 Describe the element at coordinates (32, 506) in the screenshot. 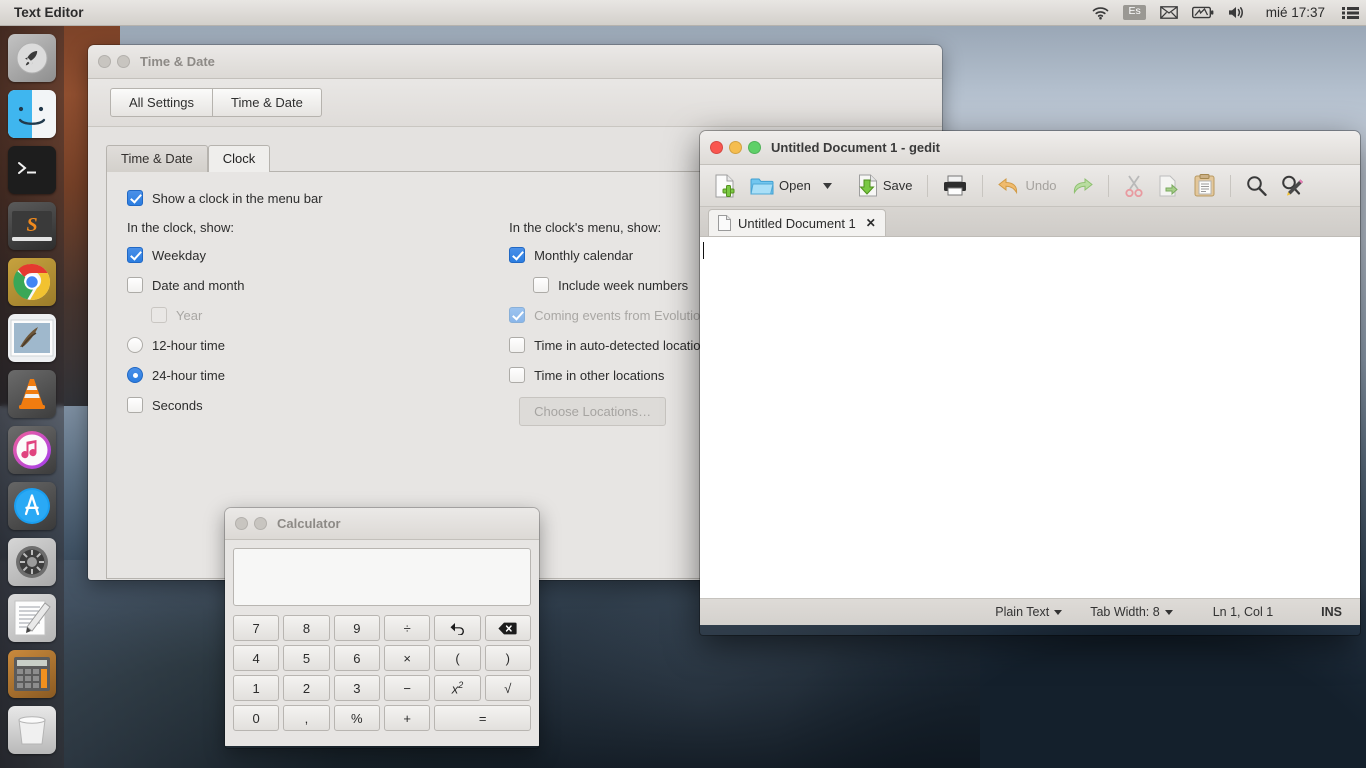

I see `launcher-item-app-store` at that location.